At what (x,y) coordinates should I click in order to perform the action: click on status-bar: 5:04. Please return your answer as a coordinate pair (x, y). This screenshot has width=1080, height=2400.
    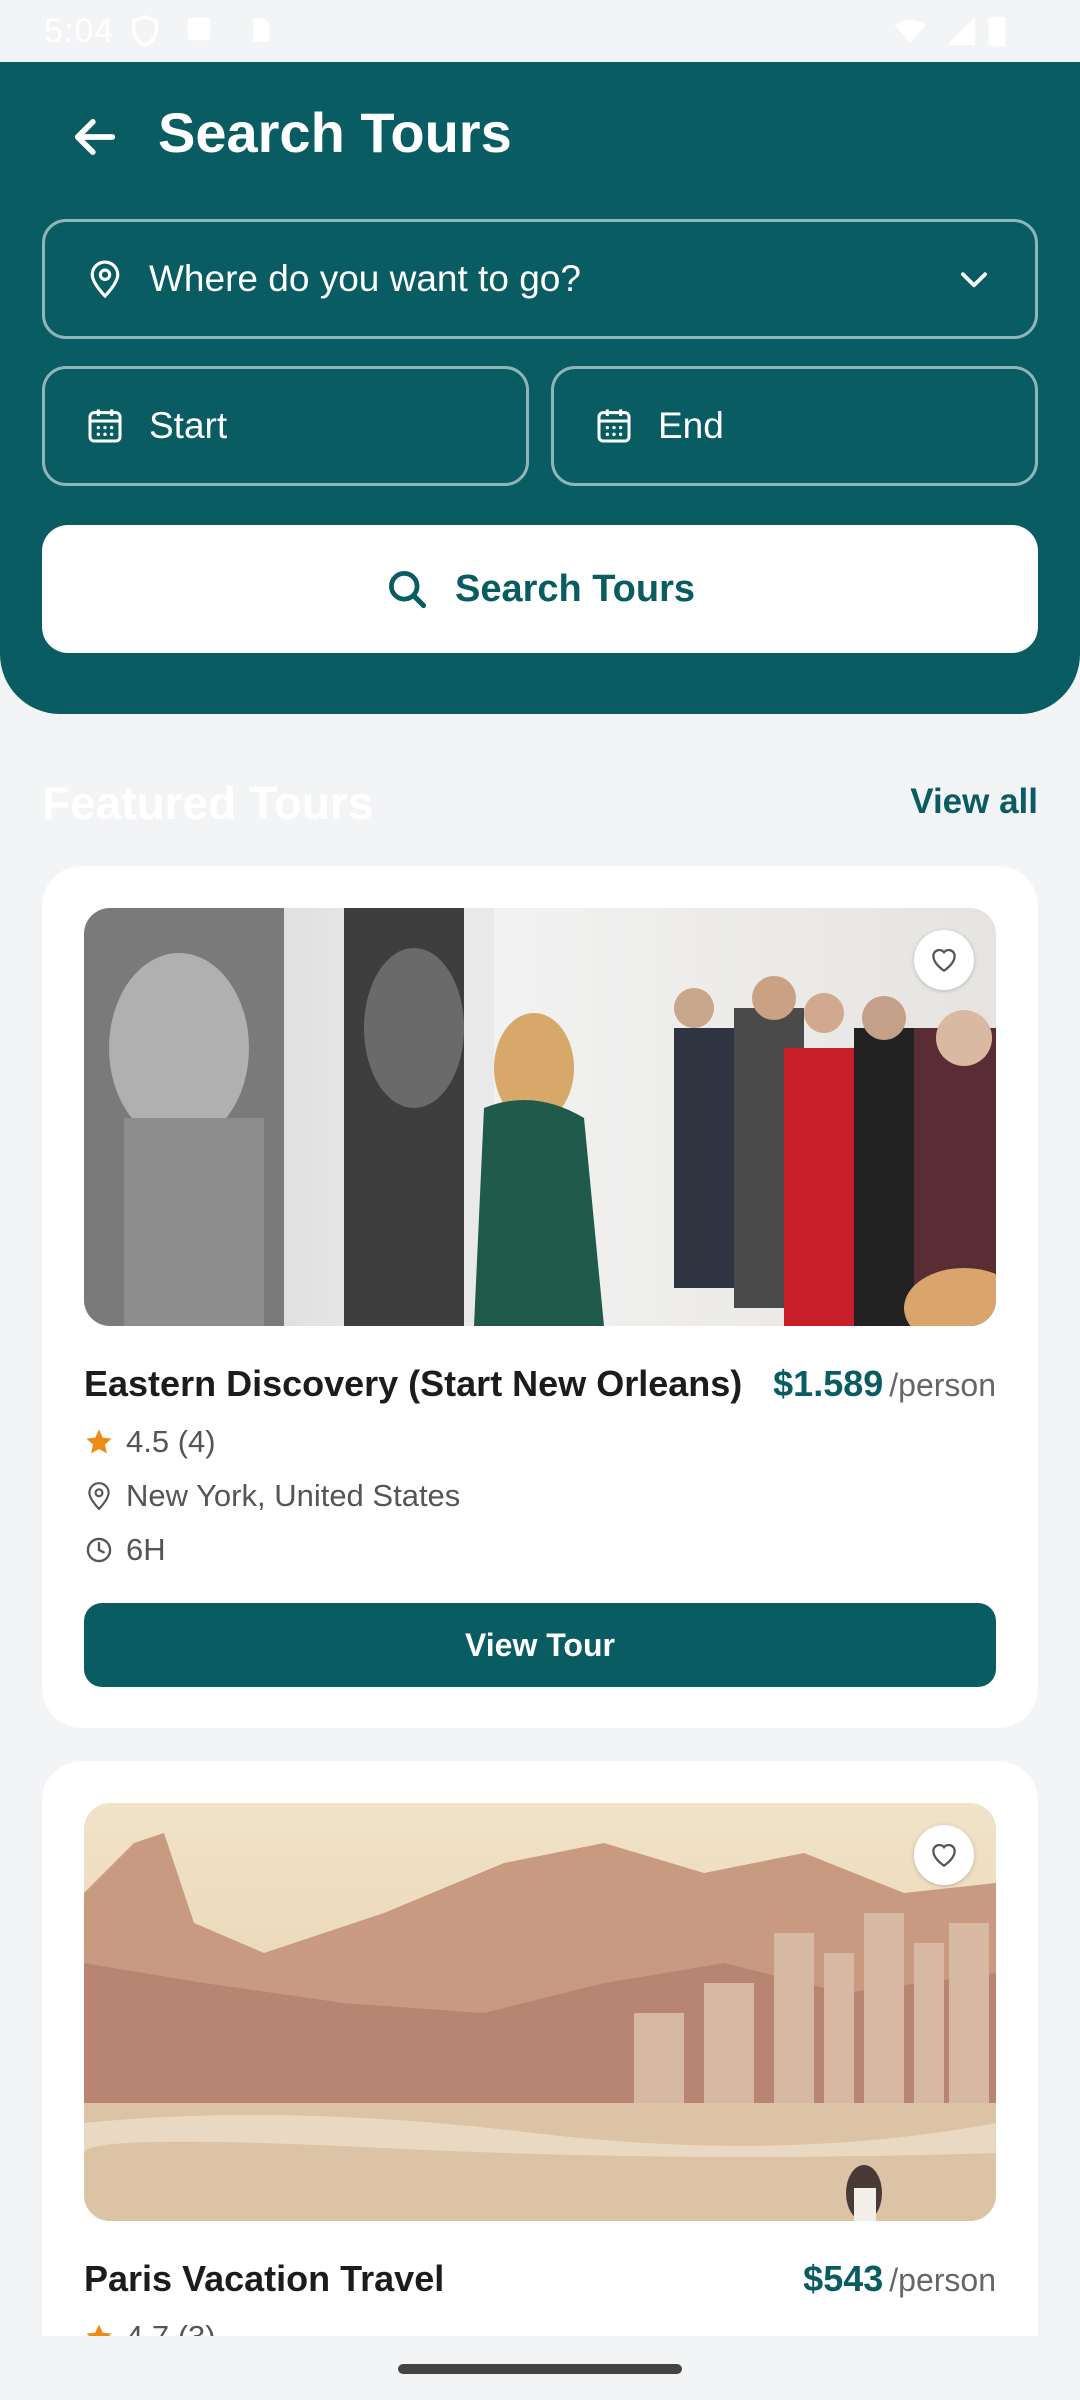
    Looking at the image, I should click on (540, 31).